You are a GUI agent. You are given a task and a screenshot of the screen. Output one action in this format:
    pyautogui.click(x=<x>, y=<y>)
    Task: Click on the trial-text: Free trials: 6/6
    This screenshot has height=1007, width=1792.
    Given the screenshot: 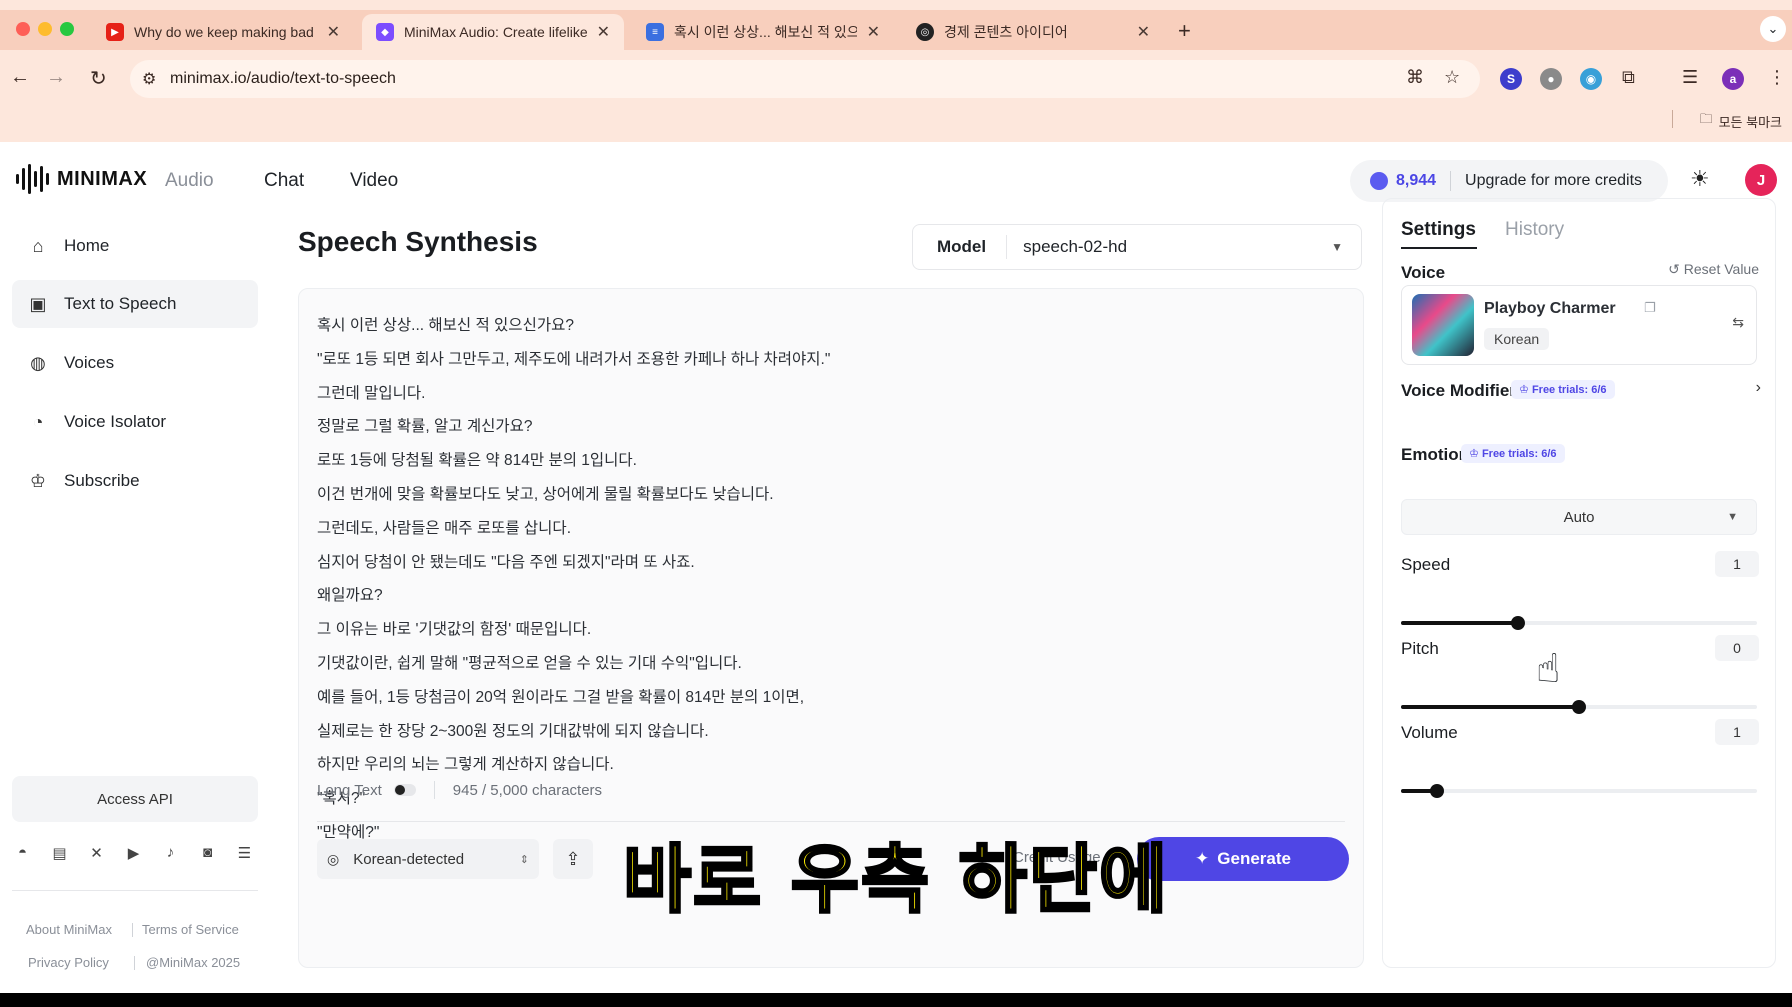 What is the action you would take?
    pyautogui.click(x=1569, y=390)
    